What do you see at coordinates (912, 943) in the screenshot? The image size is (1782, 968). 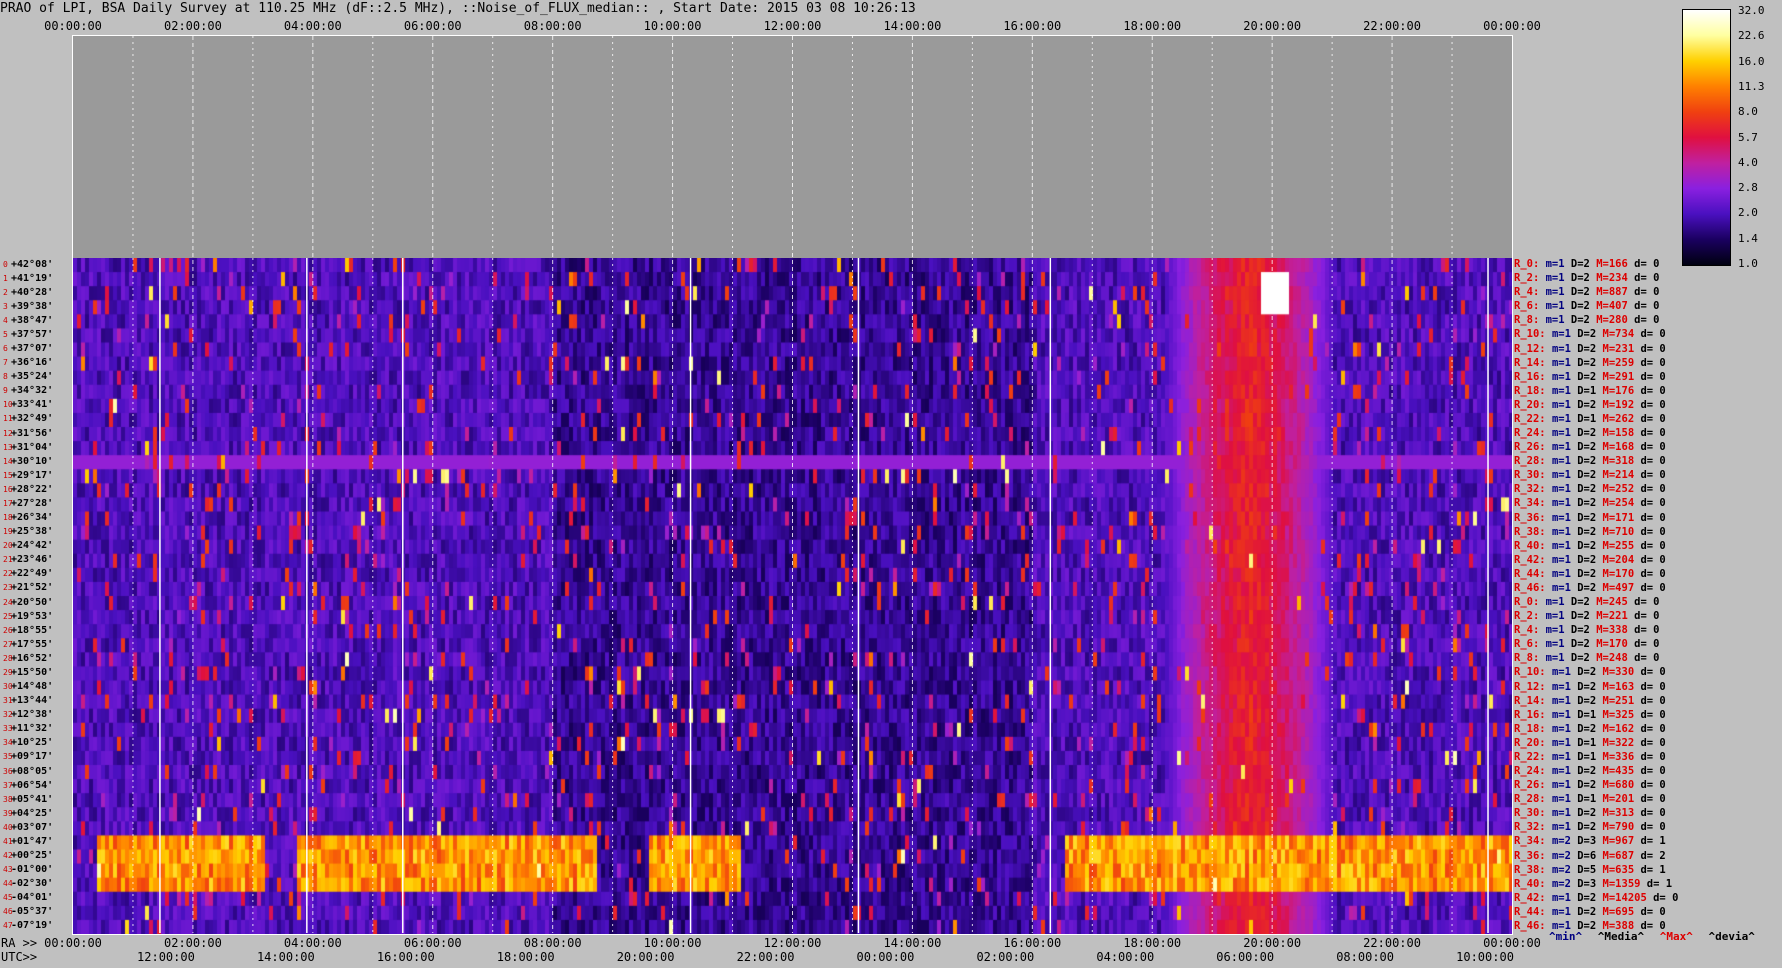 I see `ra-axis-tick: 14:00:00` at bounding box center [912, 943].